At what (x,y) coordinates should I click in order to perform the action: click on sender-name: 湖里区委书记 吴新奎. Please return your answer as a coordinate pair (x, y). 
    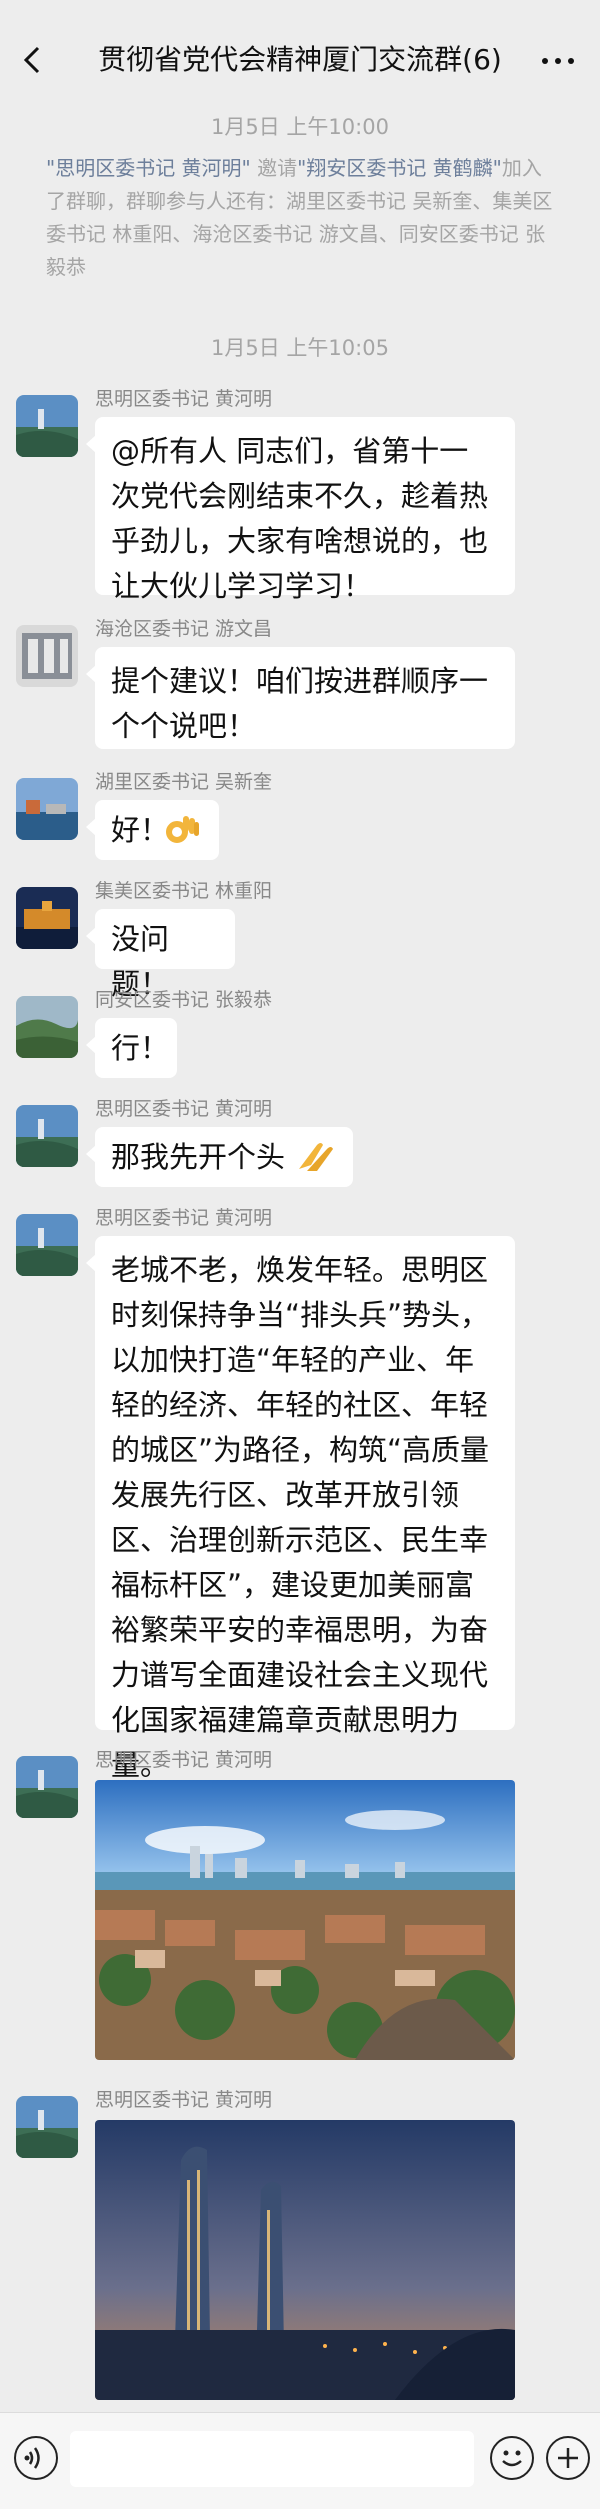
    Looking at the image, I should click on (184, 782).